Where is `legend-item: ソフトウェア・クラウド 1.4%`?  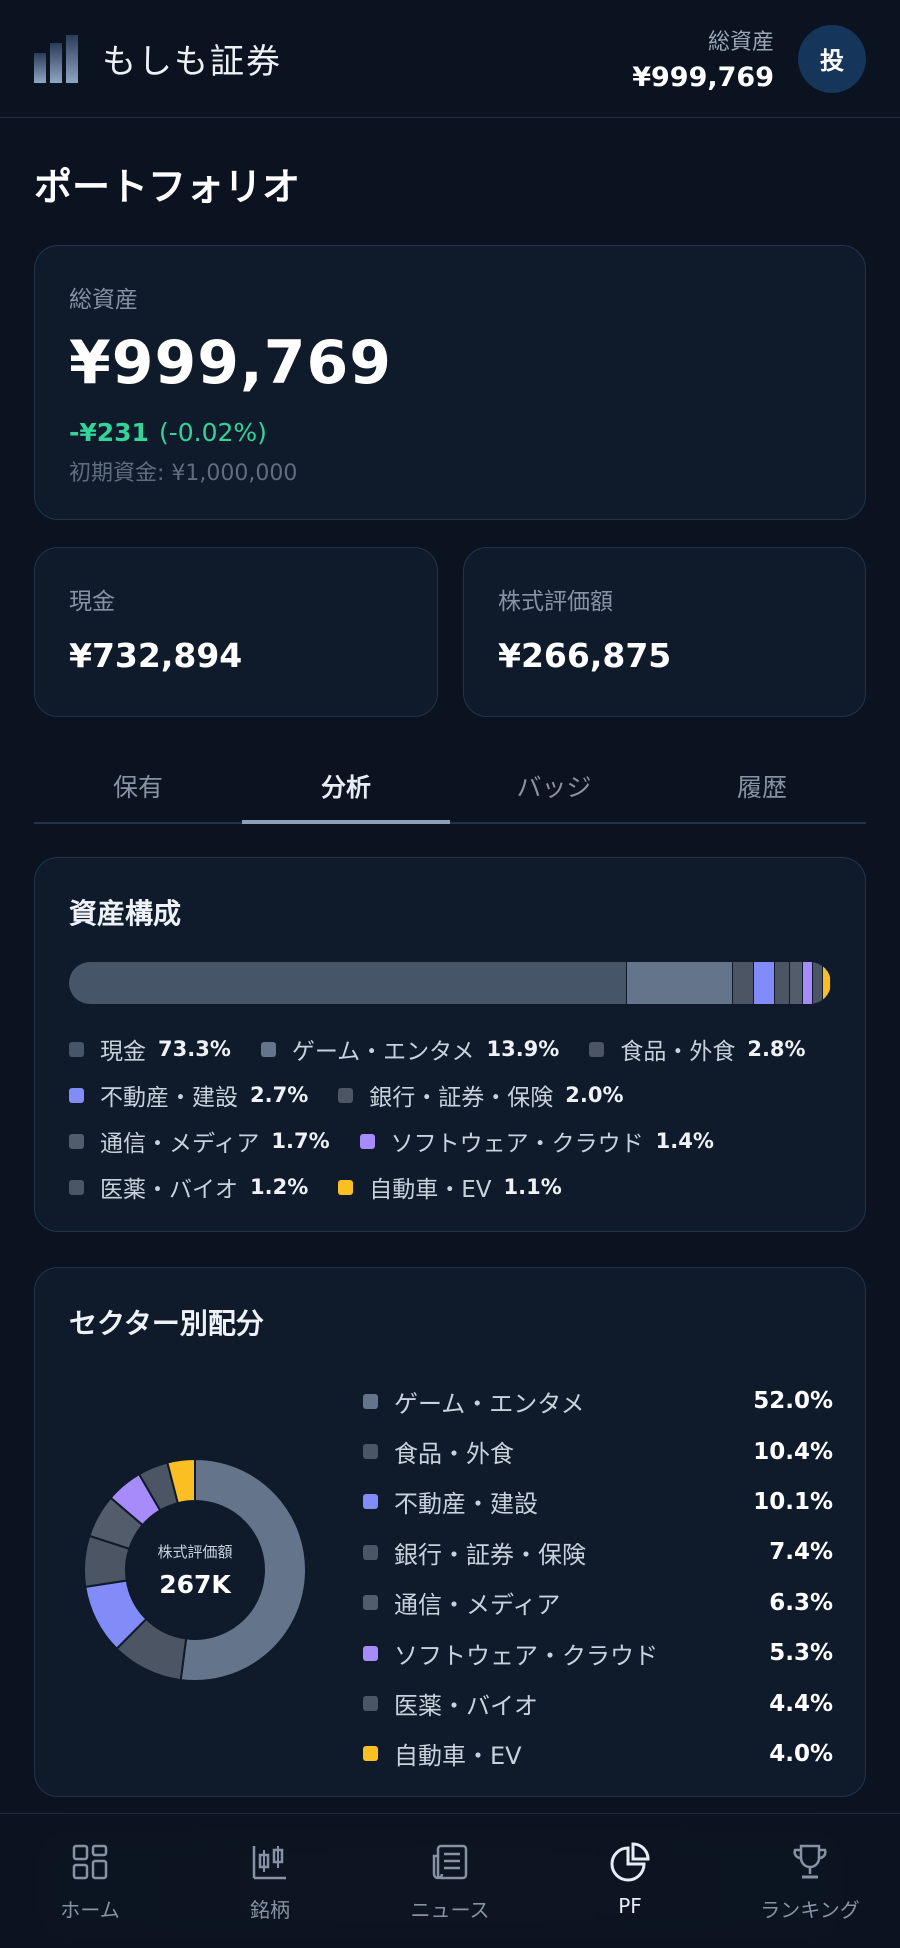
legend-item: ソフトウェア・クラウド 1.4% is located at coordinates (536, 1141).